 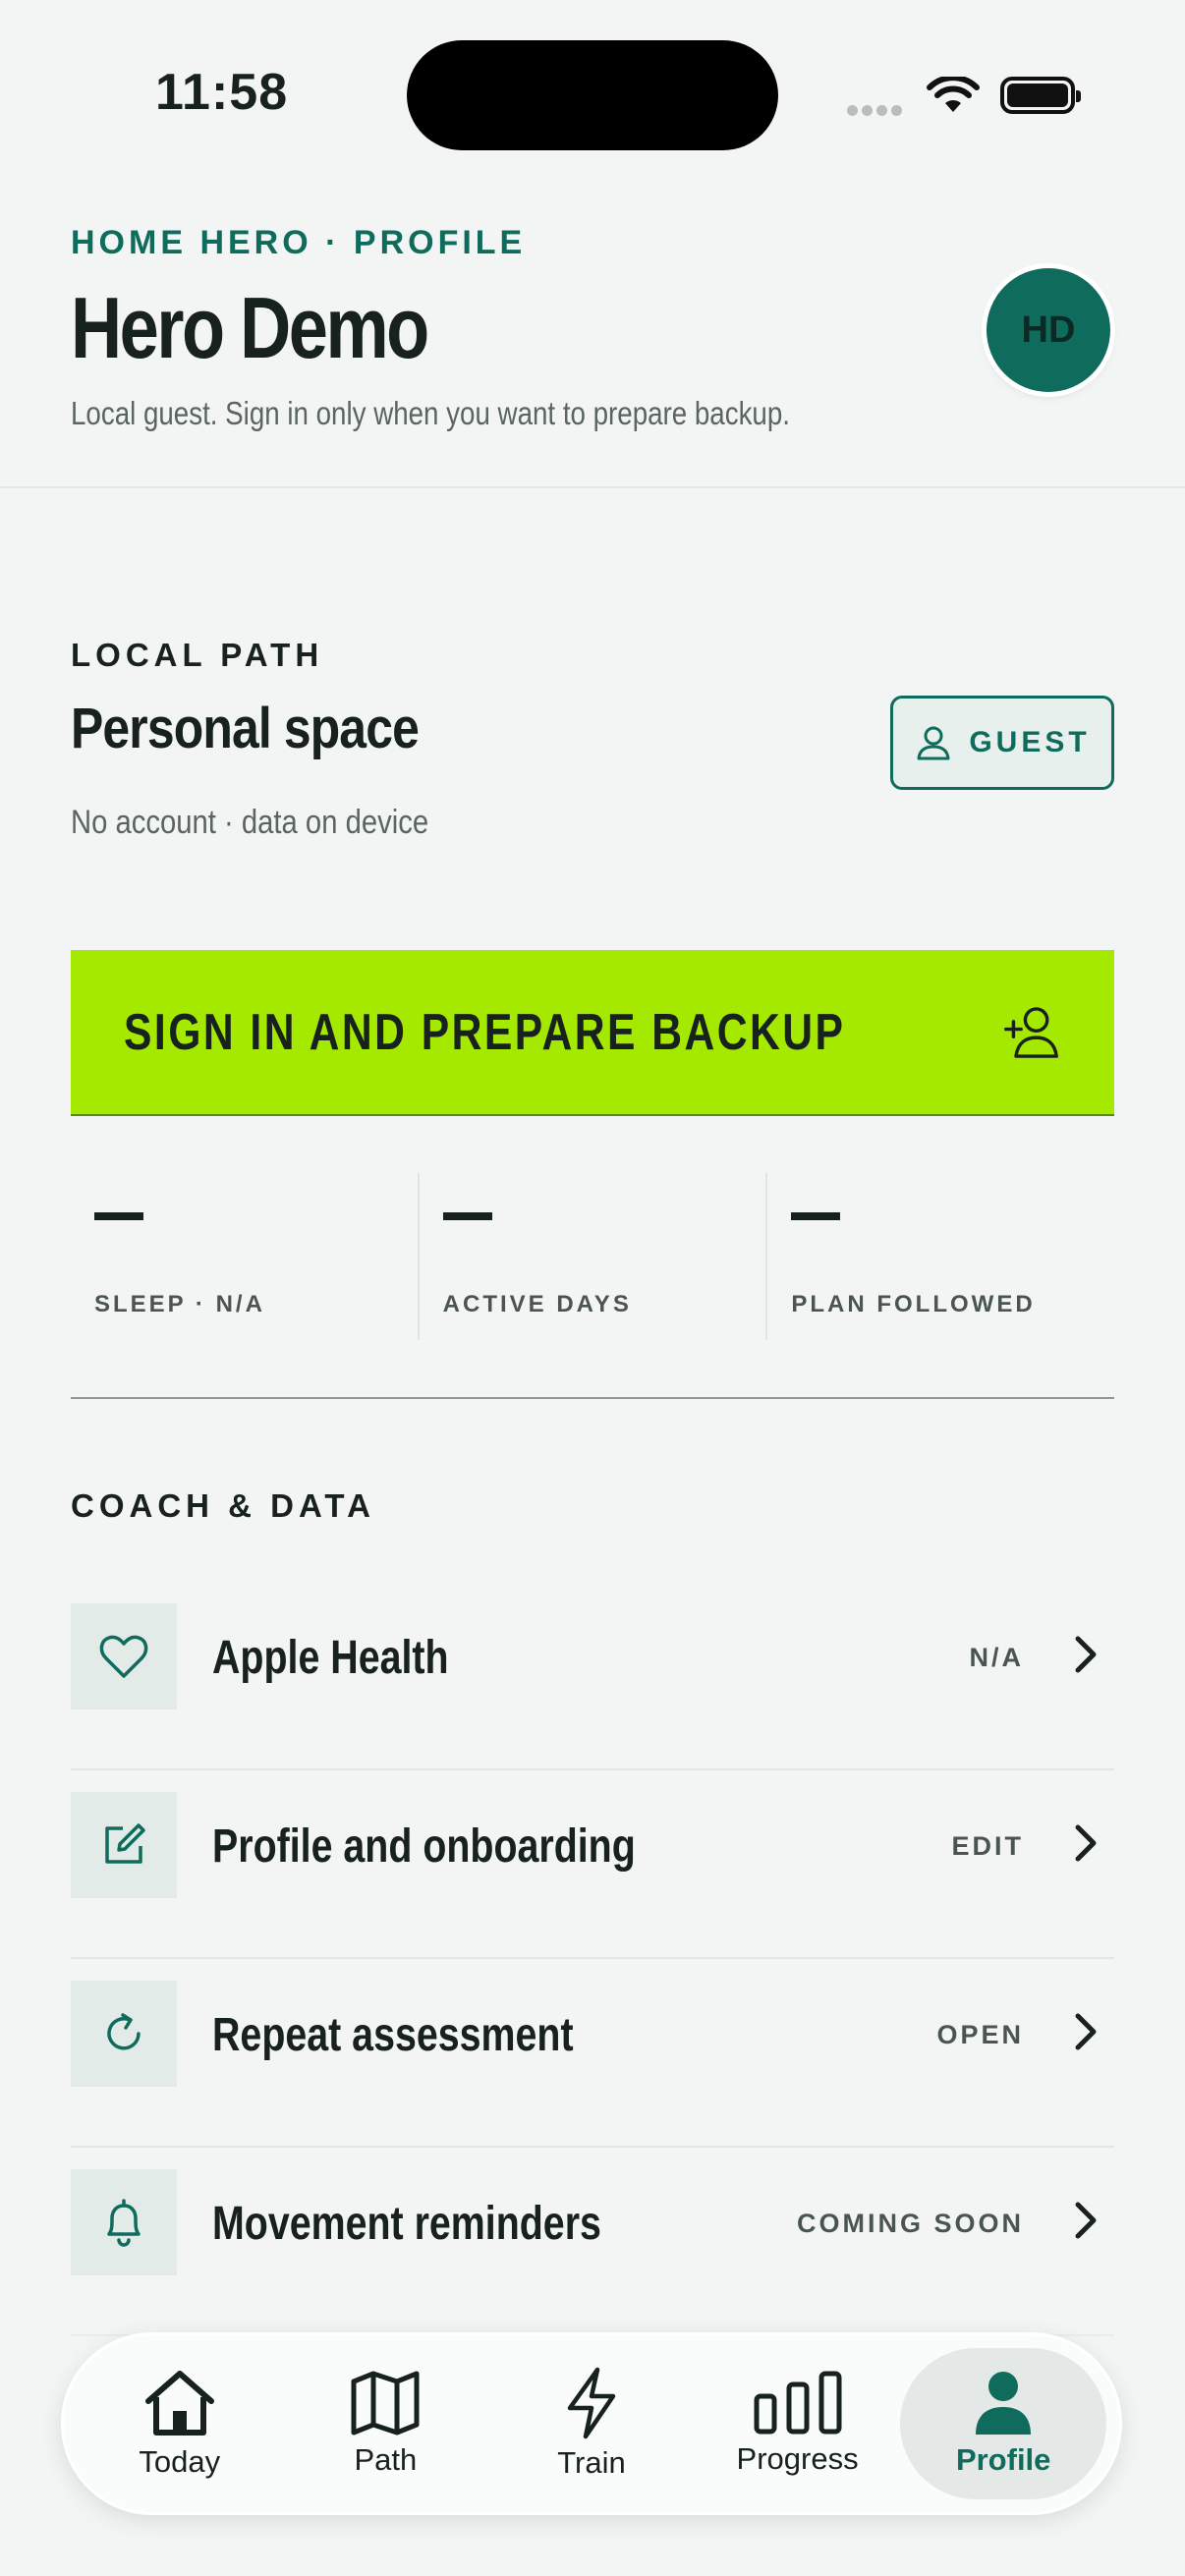 What do you see at coordinates (467, 1216) in the screenshot?
I see `stat-active-days-value` at bounding box center [467, 1216].